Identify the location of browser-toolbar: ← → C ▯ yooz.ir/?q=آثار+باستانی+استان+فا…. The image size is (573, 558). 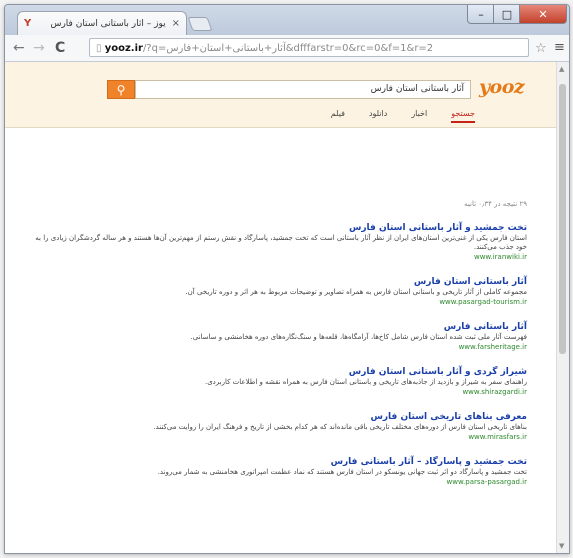
(287, 48).